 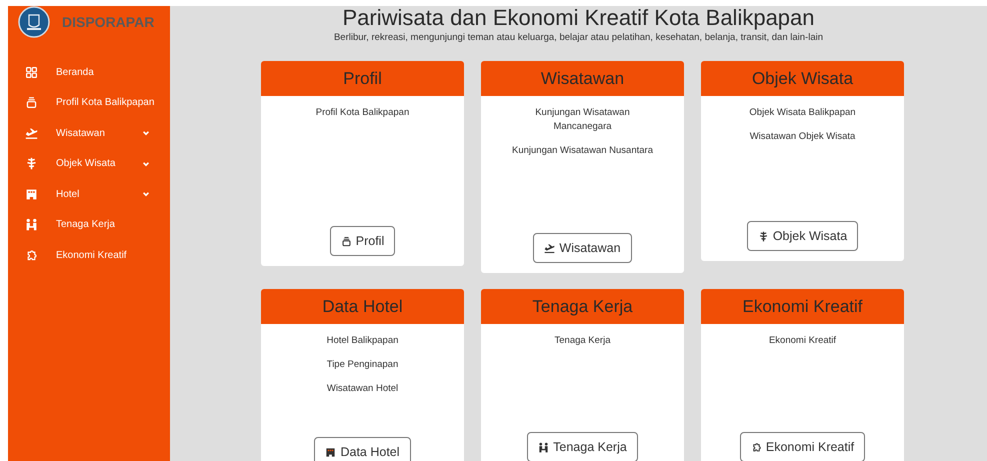 I want to click on sidebar-item: Profil Kota Balikpapan, so click(x=89, y=103).